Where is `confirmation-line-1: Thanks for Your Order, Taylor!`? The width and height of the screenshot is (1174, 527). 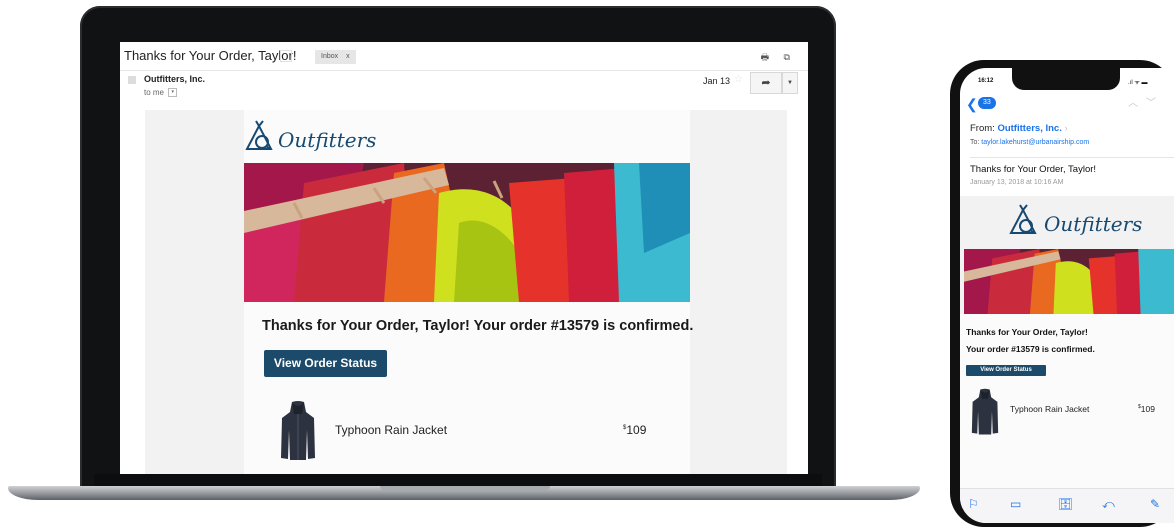
confirmation-line-1: Thanks for Your Order, Taylor! is located at coordinates (1027, 332).